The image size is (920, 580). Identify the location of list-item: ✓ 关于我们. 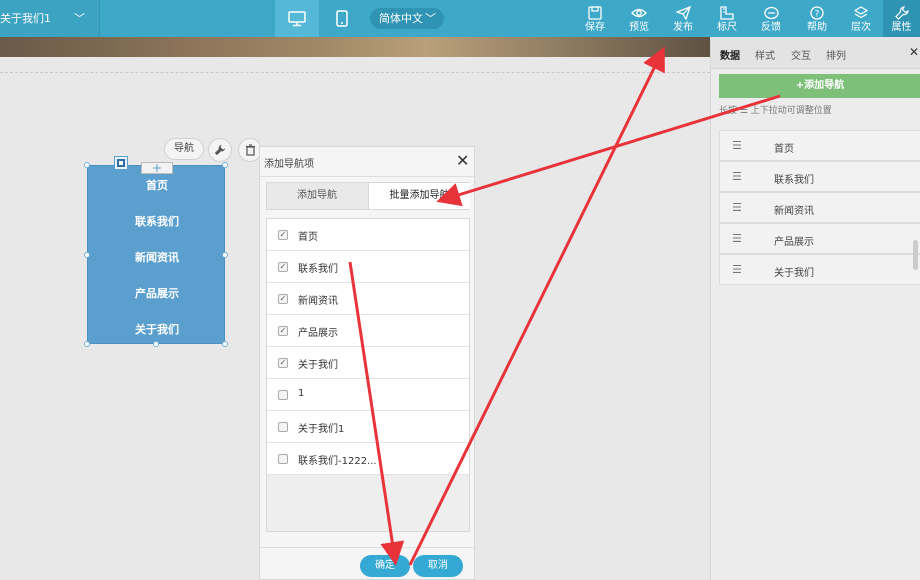
(368, 363).